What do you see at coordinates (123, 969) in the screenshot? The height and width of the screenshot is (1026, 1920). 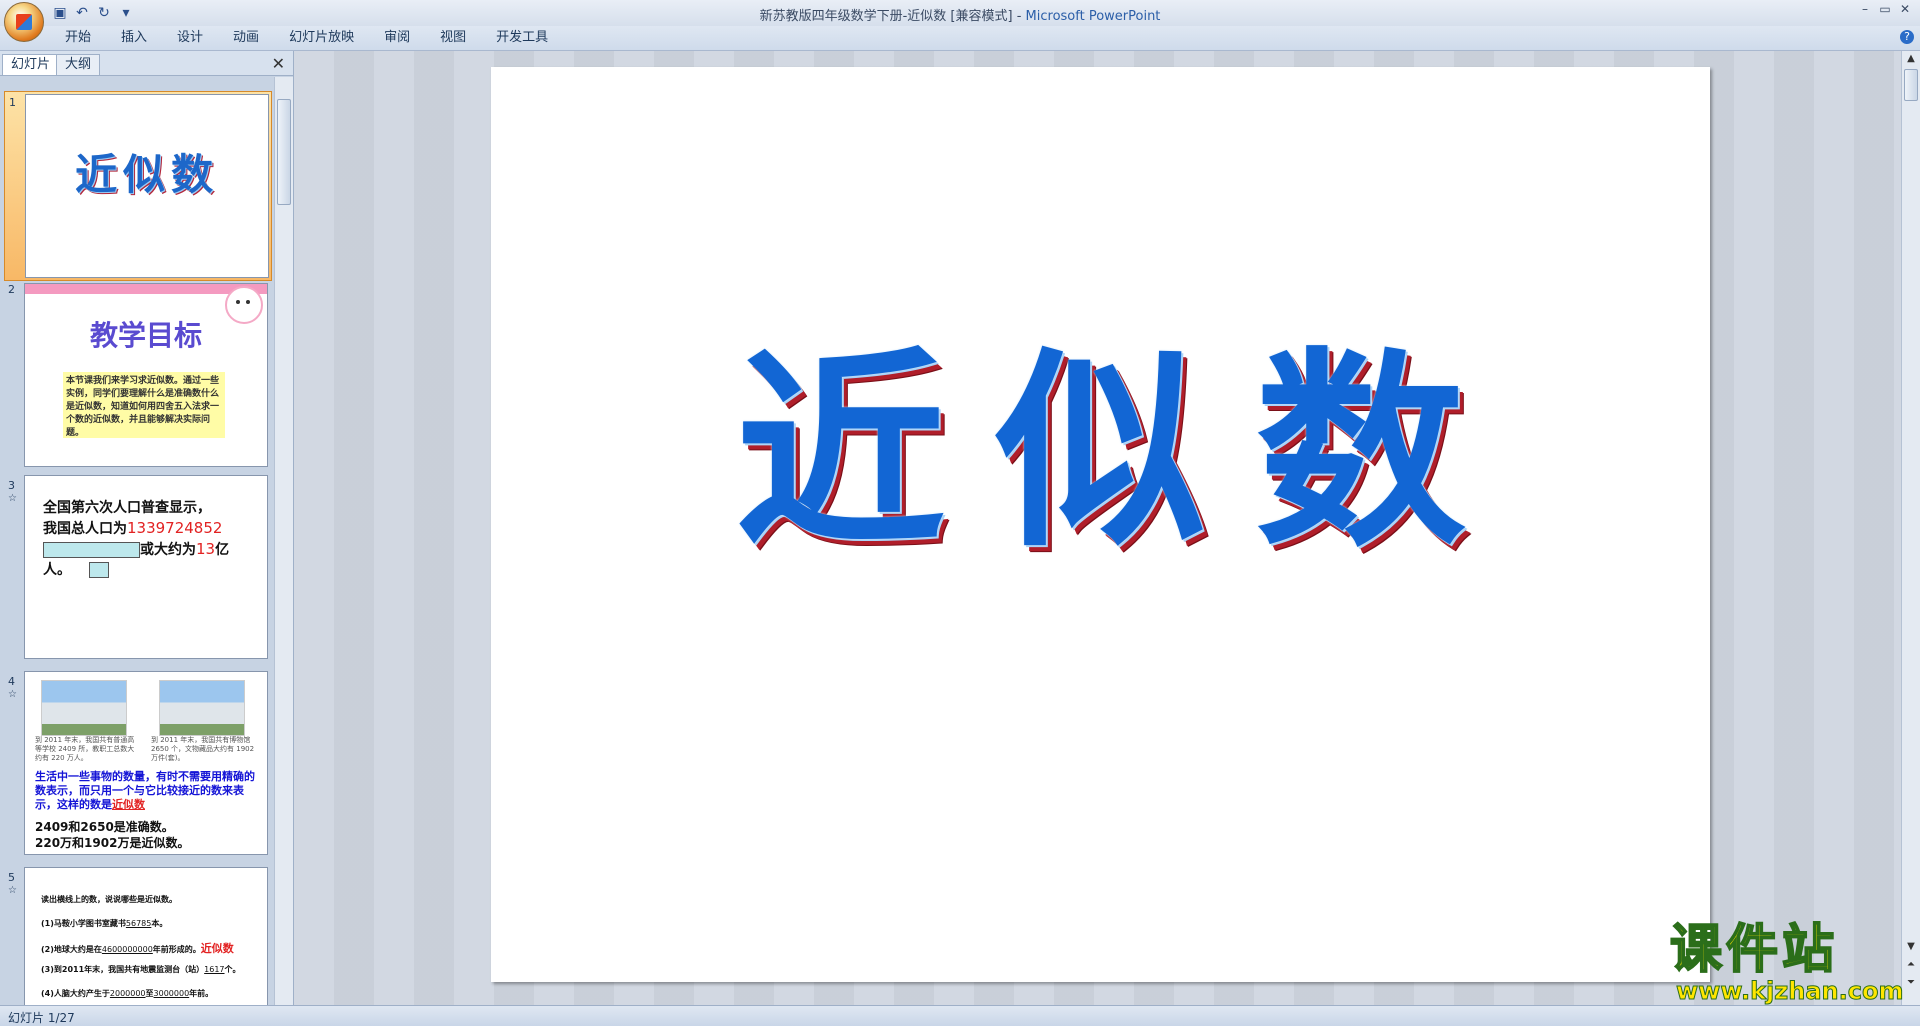 I see `exercise-3-text: (3)到2011年末，我国共有地震监测台（站）` at bounding box center [123, 969].